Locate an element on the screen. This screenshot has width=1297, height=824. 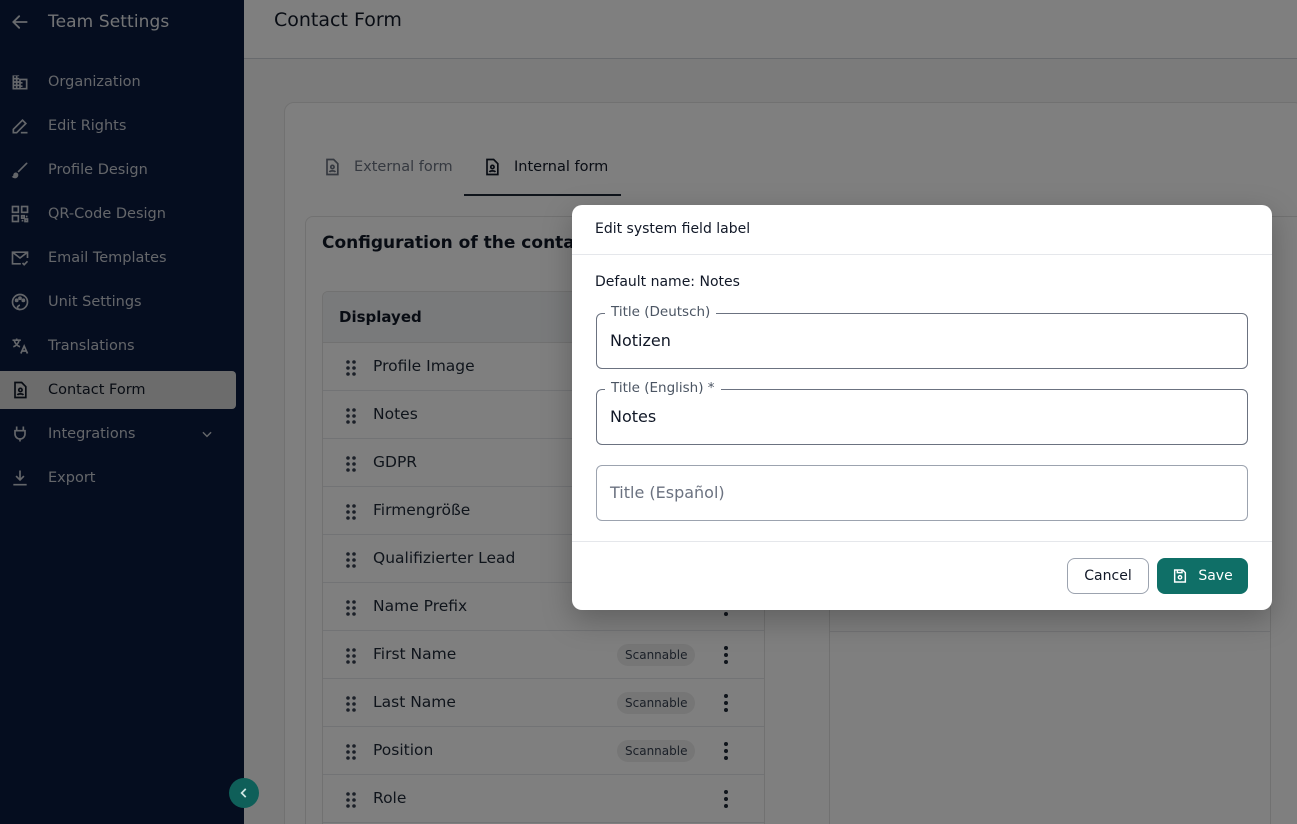
save-button: Save is located at coordinates (1202, 576).